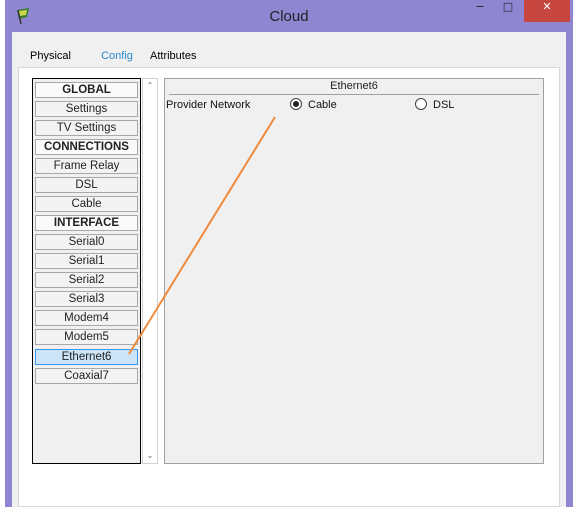  I want to click on sidebar-item-frame-relay: Frame Relay, so click(86, 166).